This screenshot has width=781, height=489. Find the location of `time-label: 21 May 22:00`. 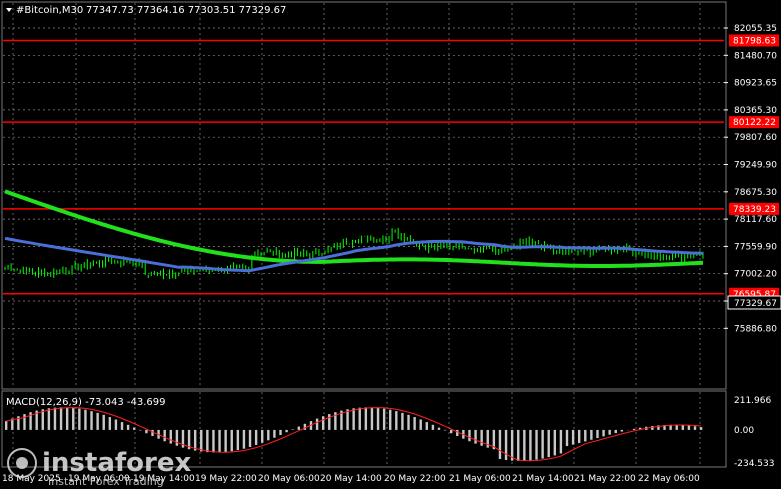

time-label: 21 May 22:00 is located at coordinates (605, 479).